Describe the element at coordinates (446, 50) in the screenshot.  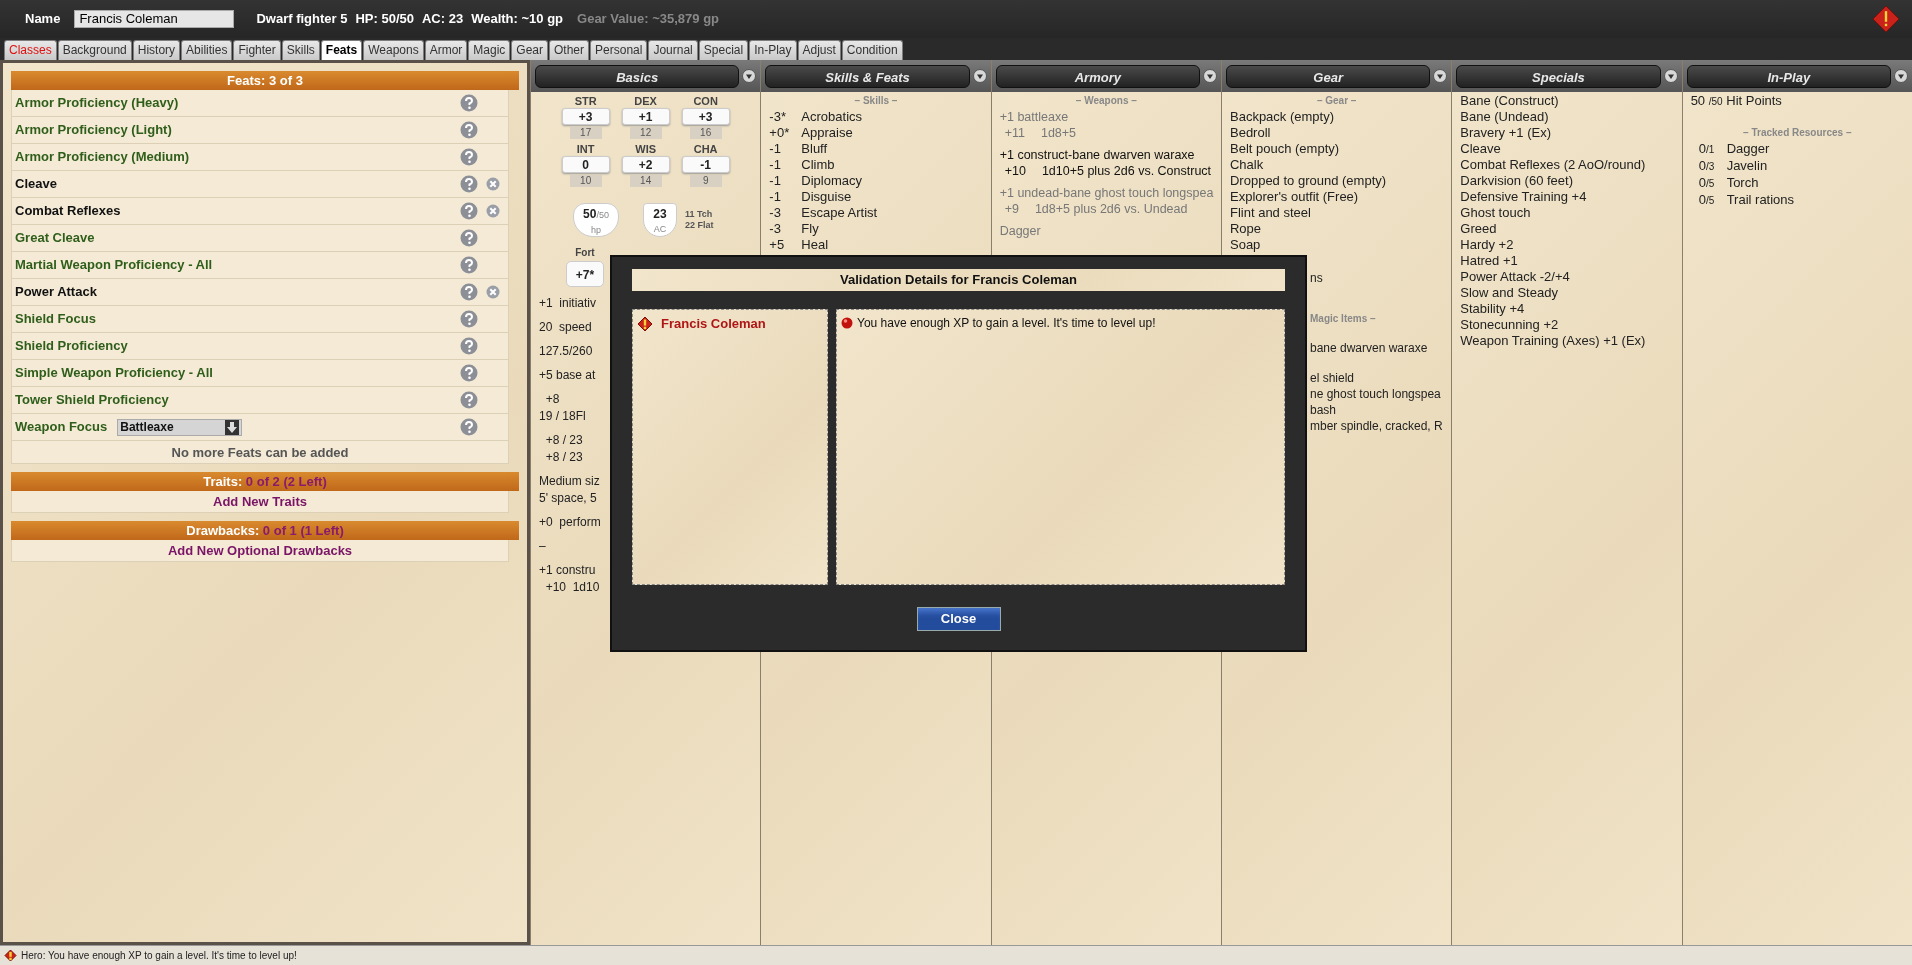
I see `tab: Armor` at that location.